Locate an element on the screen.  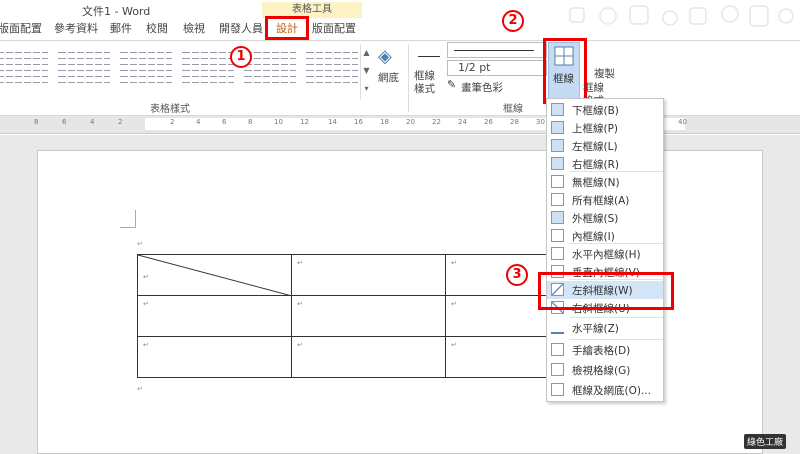
menu-item-label: 水平線(Z) is located at coordinates (595, 329).